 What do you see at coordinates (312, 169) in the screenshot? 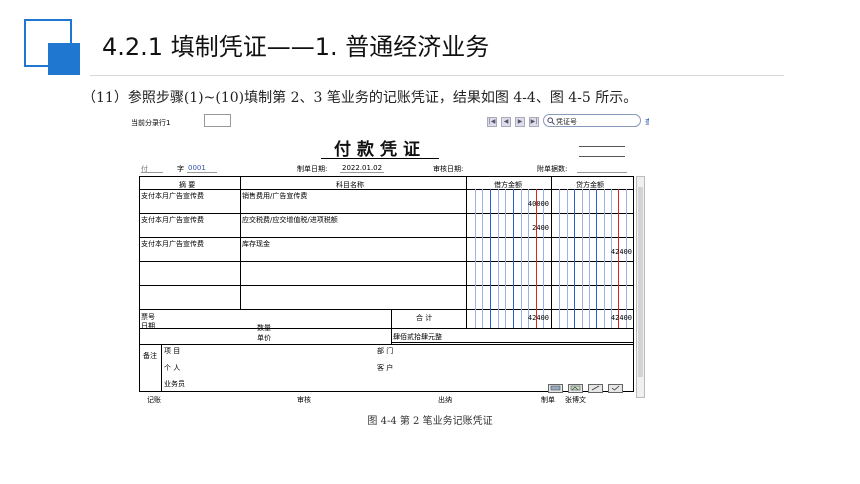
I see `make-date-label: 制单日期:` at bounding box center [312, 169].